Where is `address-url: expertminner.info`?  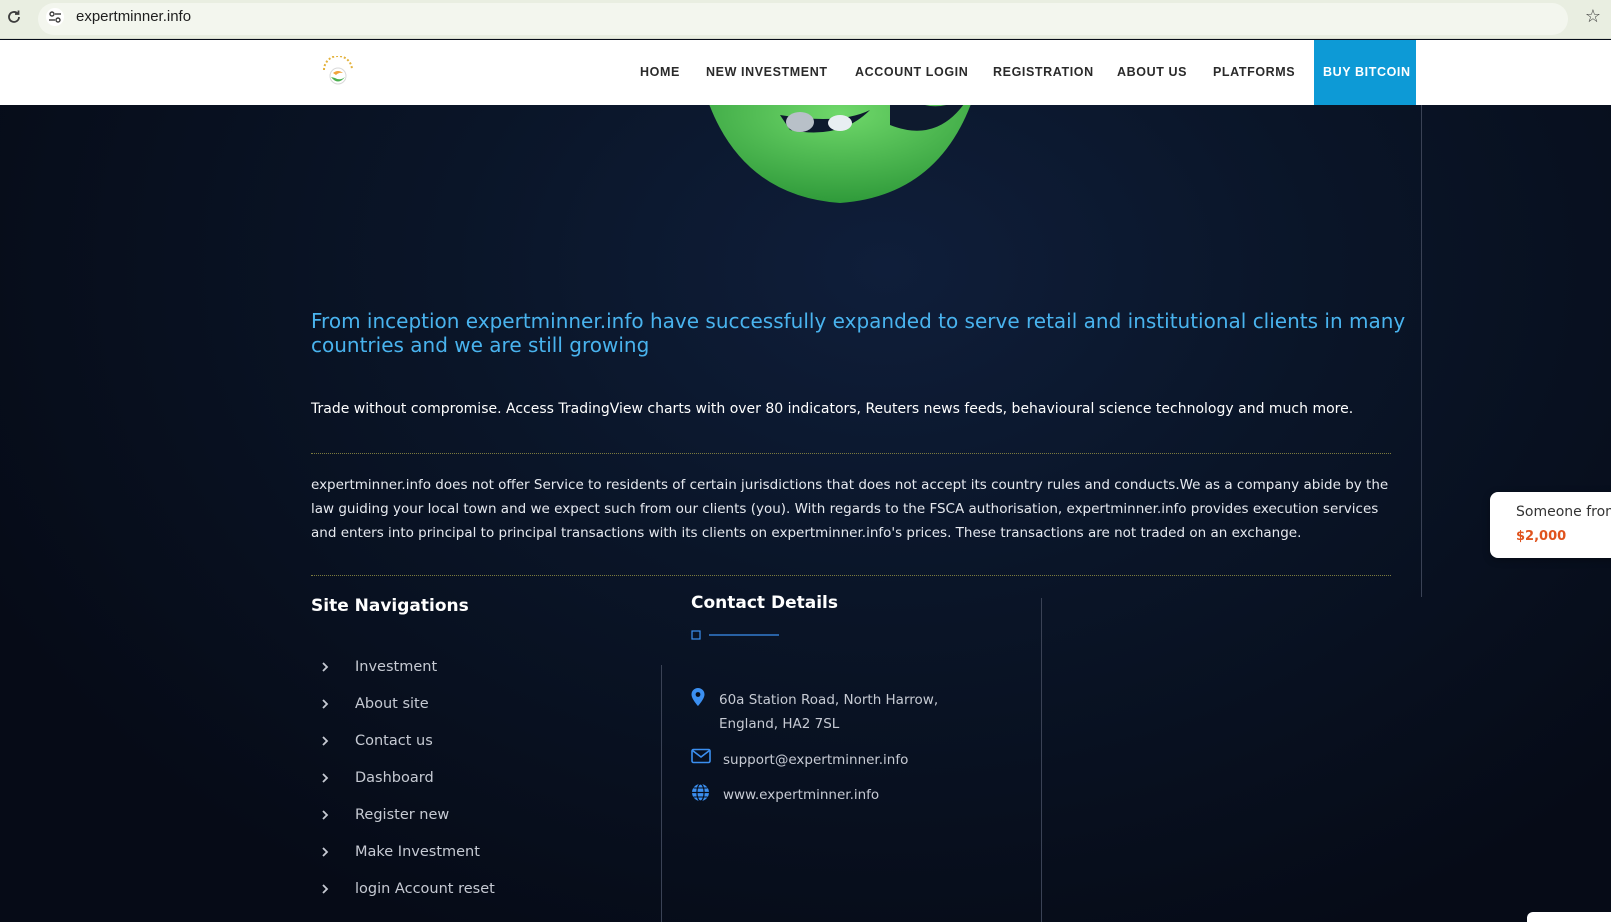
address-url: expertminner.info is located at coordinates (133, 16).